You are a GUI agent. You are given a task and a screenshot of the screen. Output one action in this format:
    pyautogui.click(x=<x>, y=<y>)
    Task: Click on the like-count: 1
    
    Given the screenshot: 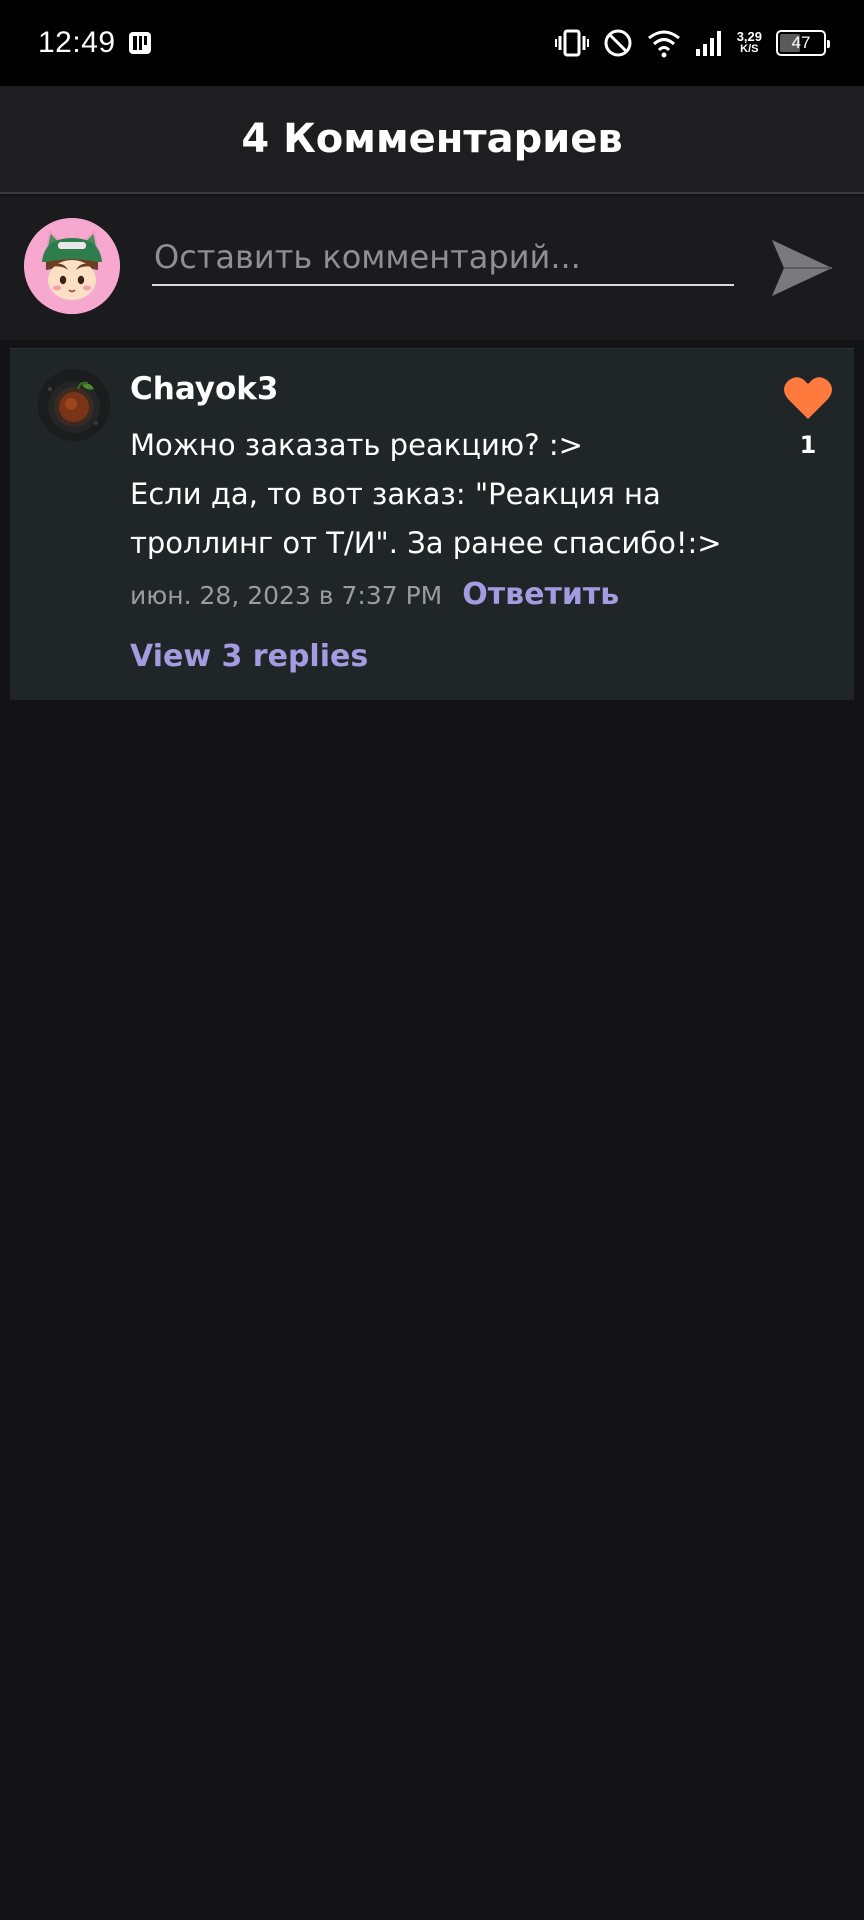 What is the action you would take?
    pyautogui.click(x=808, y=445)
    